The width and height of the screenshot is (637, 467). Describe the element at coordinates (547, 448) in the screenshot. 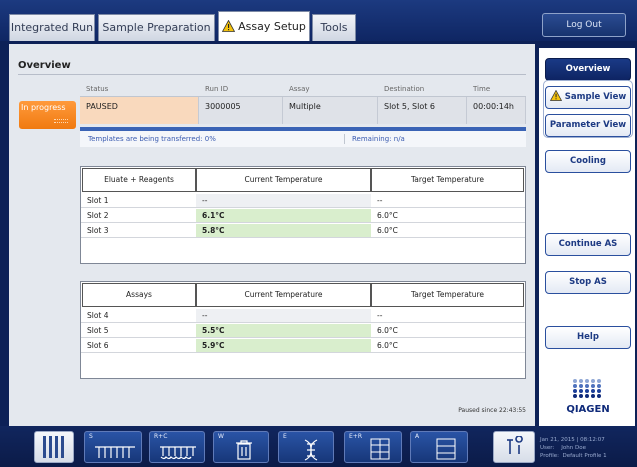

I see `user-label: User:` at that location.